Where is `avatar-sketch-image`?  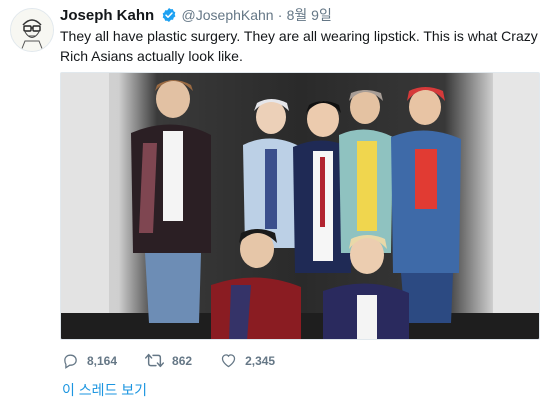
avatar-sketch-image is located at coordinates (32, 30).